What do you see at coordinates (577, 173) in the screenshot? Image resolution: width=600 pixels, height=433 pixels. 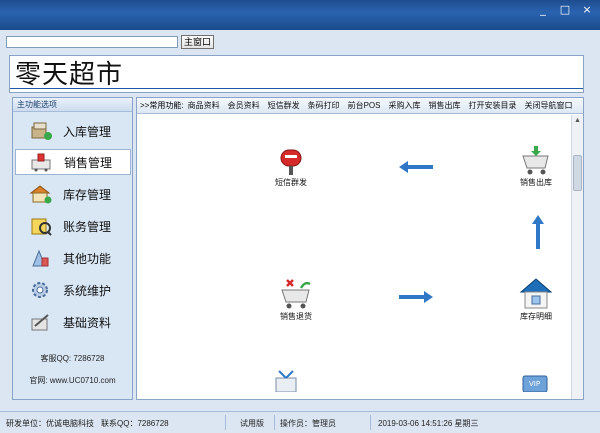 I see `scroll-thumb` at bounding box center [577, 173].